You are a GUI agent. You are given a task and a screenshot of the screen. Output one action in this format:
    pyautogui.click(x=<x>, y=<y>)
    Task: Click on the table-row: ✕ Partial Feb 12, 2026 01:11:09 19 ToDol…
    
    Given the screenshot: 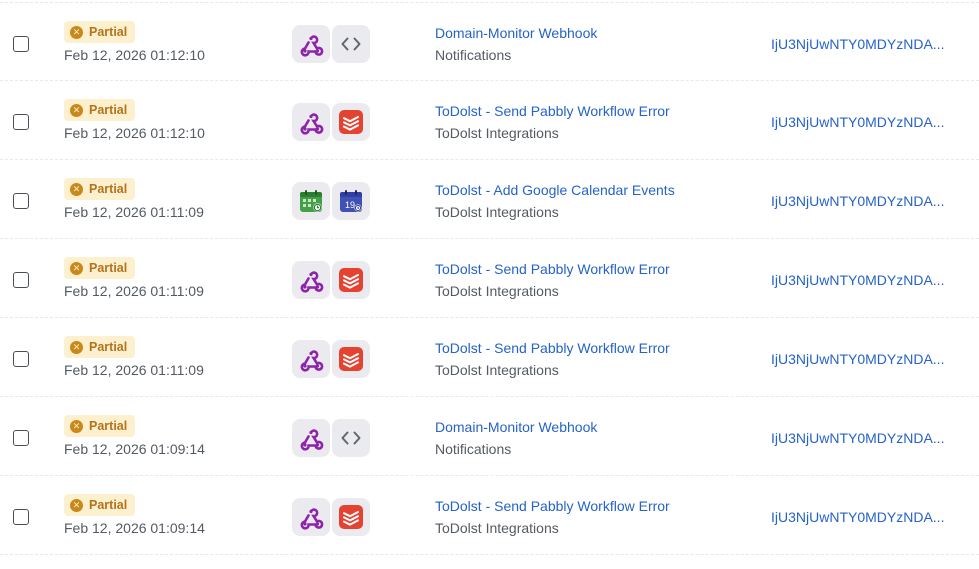 What is the action you would take?
    pyautogui.click(x=489, y=199)
    